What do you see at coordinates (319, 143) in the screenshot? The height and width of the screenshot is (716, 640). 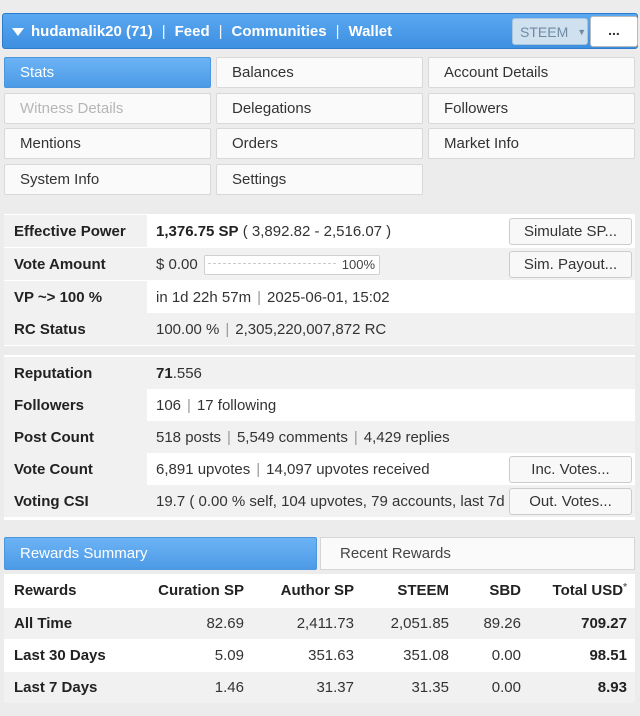 I see `menu-orders: Orders` at bounding box center [319, 143].